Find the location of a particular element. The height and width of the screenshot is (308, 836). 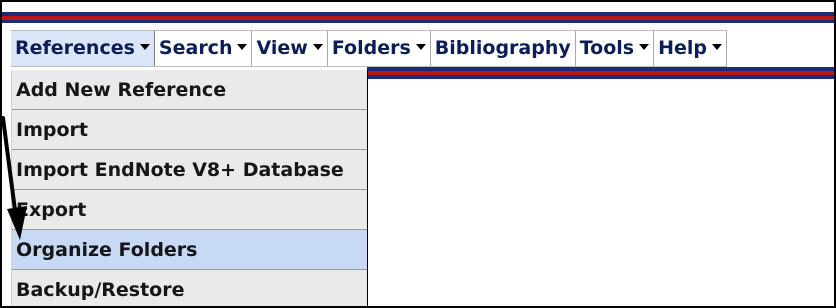

menu-option-import-endnote-database: Import EndNote V8+ Database is located at coordinates (189, 170).